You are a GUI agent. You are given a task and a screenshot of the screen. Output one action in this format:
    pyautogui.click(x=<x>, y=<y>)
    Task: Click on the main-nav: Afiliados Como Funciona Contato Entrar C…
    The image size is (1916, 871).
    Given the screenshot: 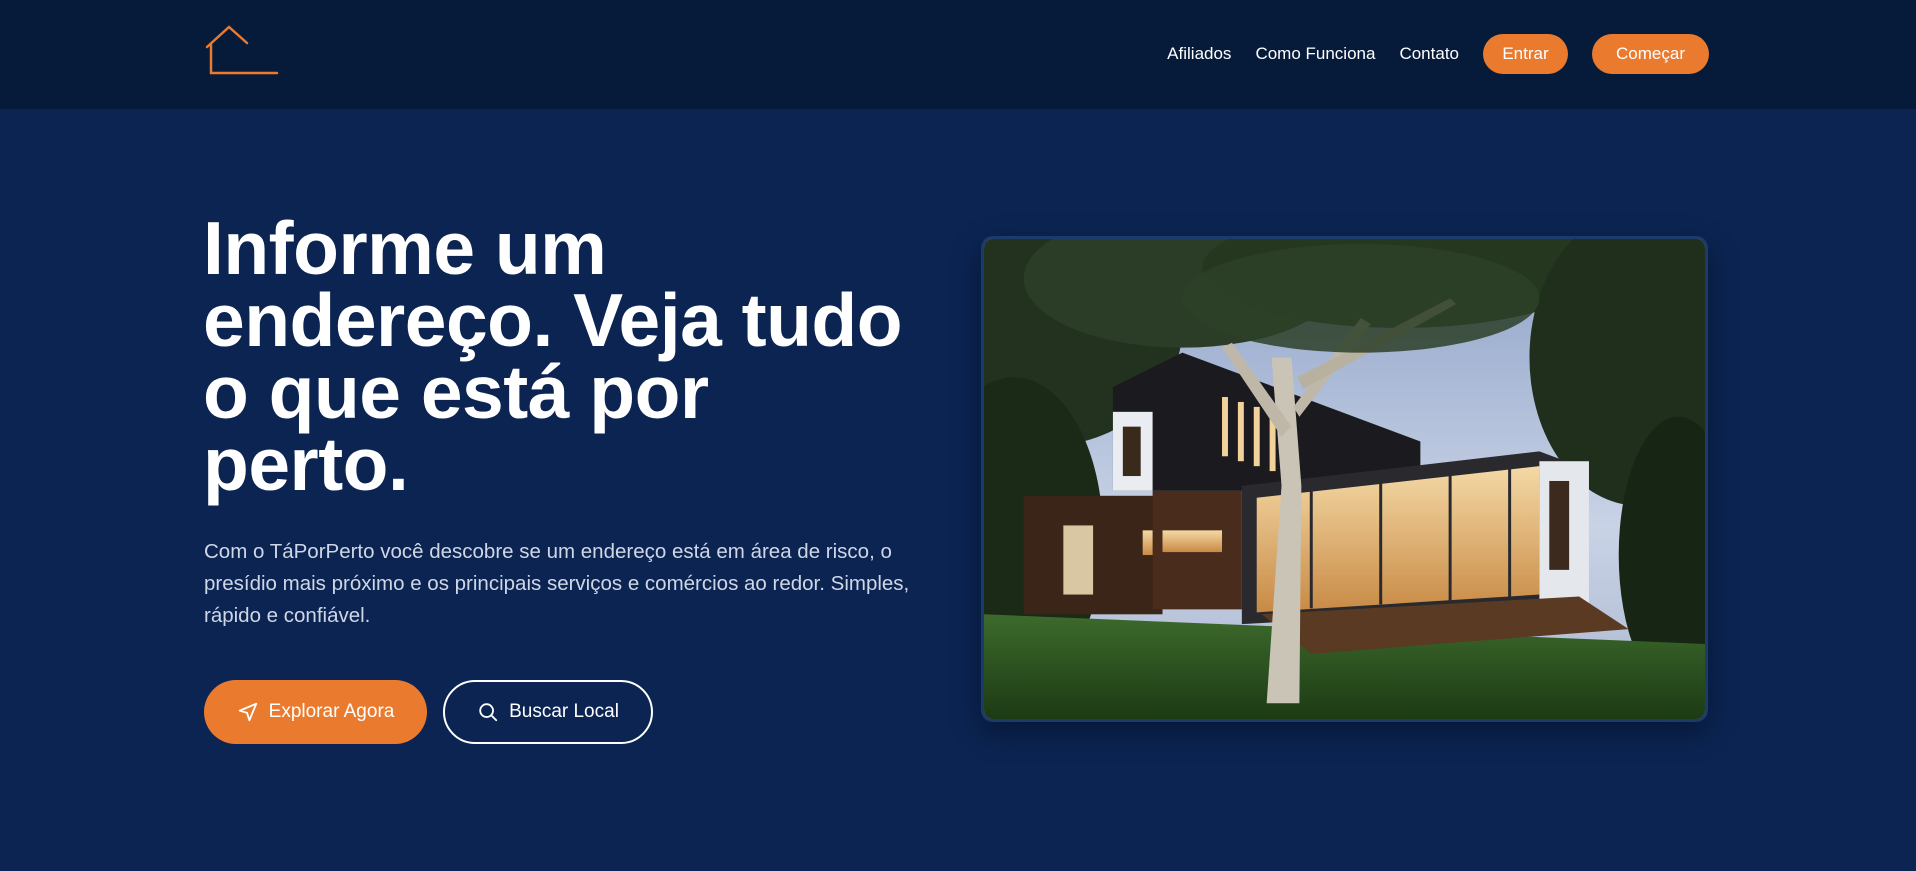 What is the action you would take?
    pyautogui.click(x=1438, y=54)
    